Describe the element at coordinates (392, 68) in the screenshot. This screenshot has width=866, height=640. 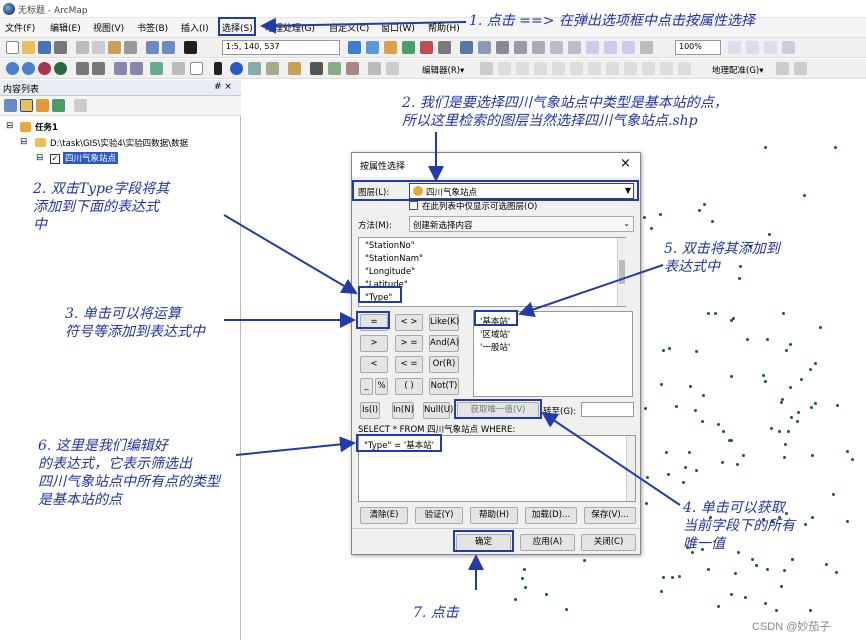
I see `viewer-window-icon` at that location.